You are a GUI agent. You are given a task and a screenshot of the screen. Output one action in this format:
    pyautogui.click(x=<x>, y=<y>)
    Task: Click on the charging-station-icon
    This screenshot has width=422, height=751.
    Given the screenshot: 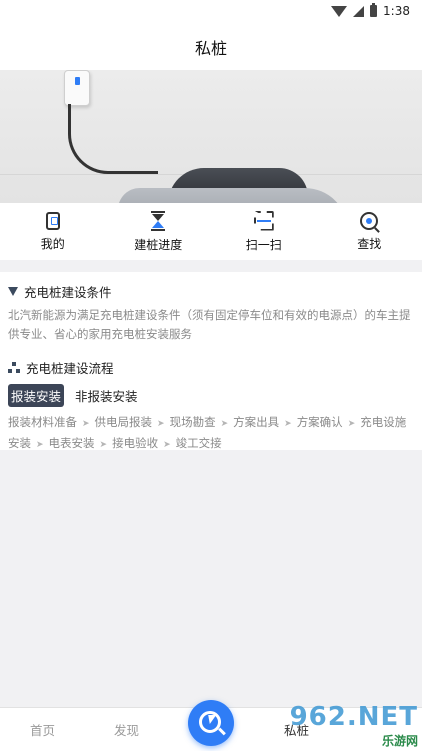 What is the action you would take?
    pyautogui.click(x=52, y=220)
    